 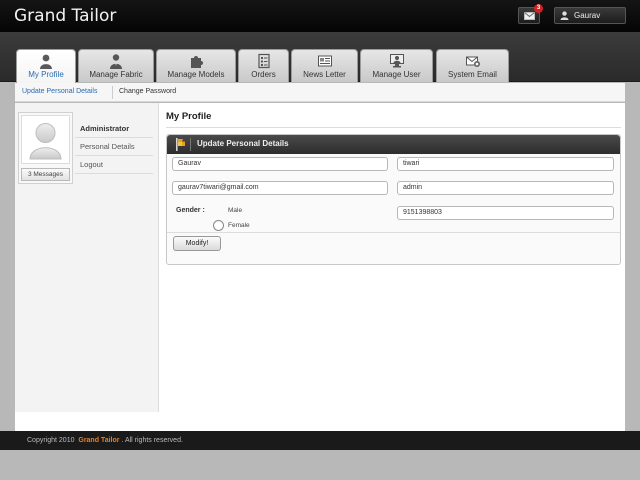 I want to click on tab-manage-models: Manage Models, so click(x=196, y=65).